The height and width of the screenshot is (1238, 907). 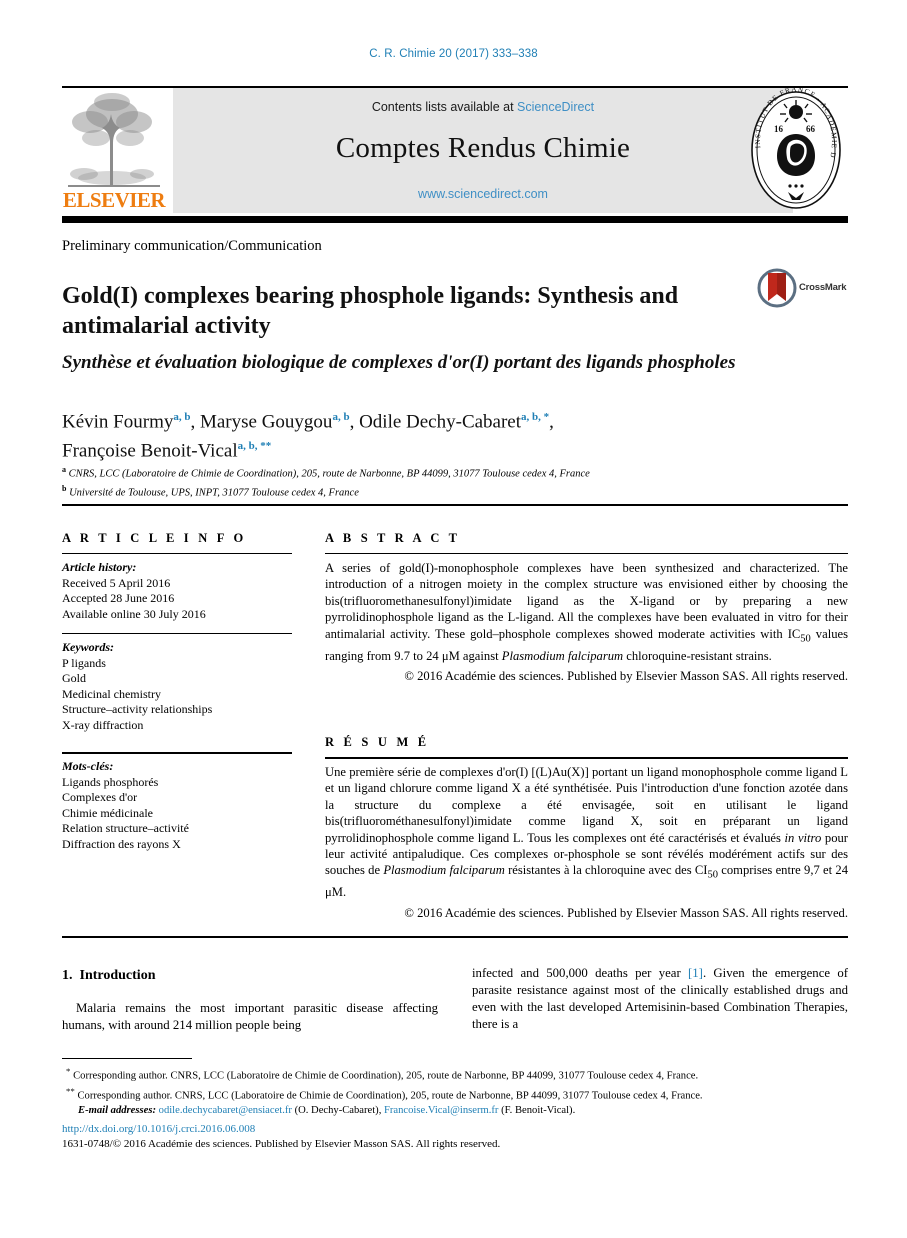 What do you see at coordinates (88, 766) in the screenshot?
I see `motscles-label: Mots-clés:` at bounding box center [88, 766].